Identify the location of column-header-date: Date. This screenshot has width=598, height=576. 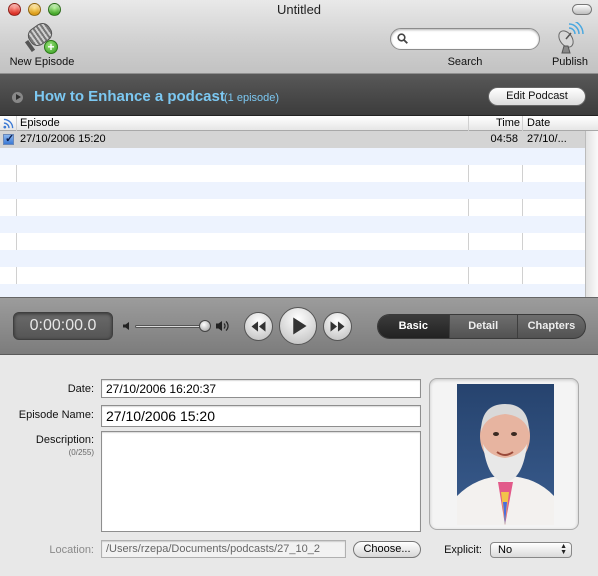
(538, 123).